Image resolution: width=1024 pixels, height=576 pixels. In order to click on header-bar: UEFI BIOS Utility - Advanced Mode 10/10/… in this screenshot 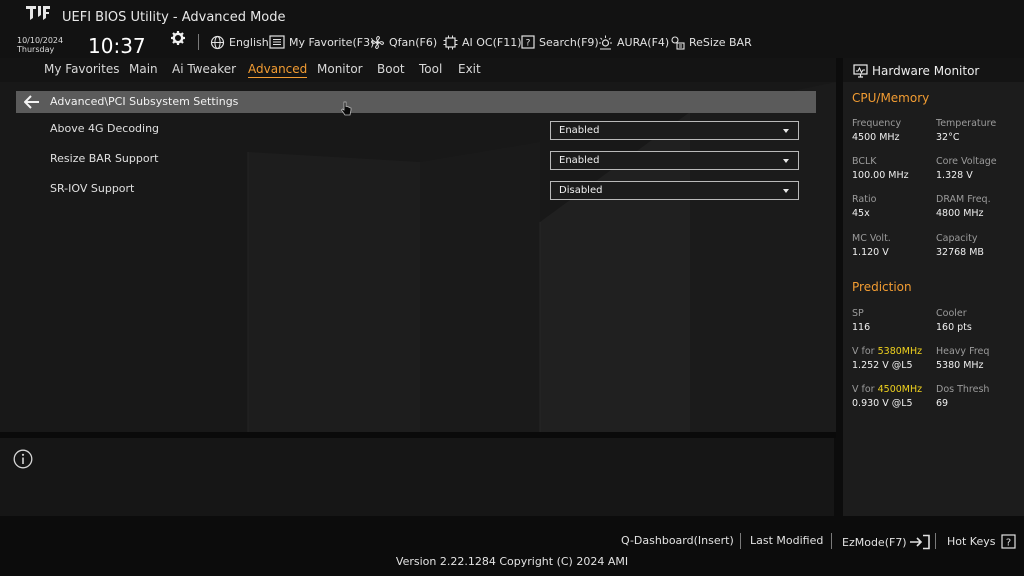, I will do `click(512, 29)`.